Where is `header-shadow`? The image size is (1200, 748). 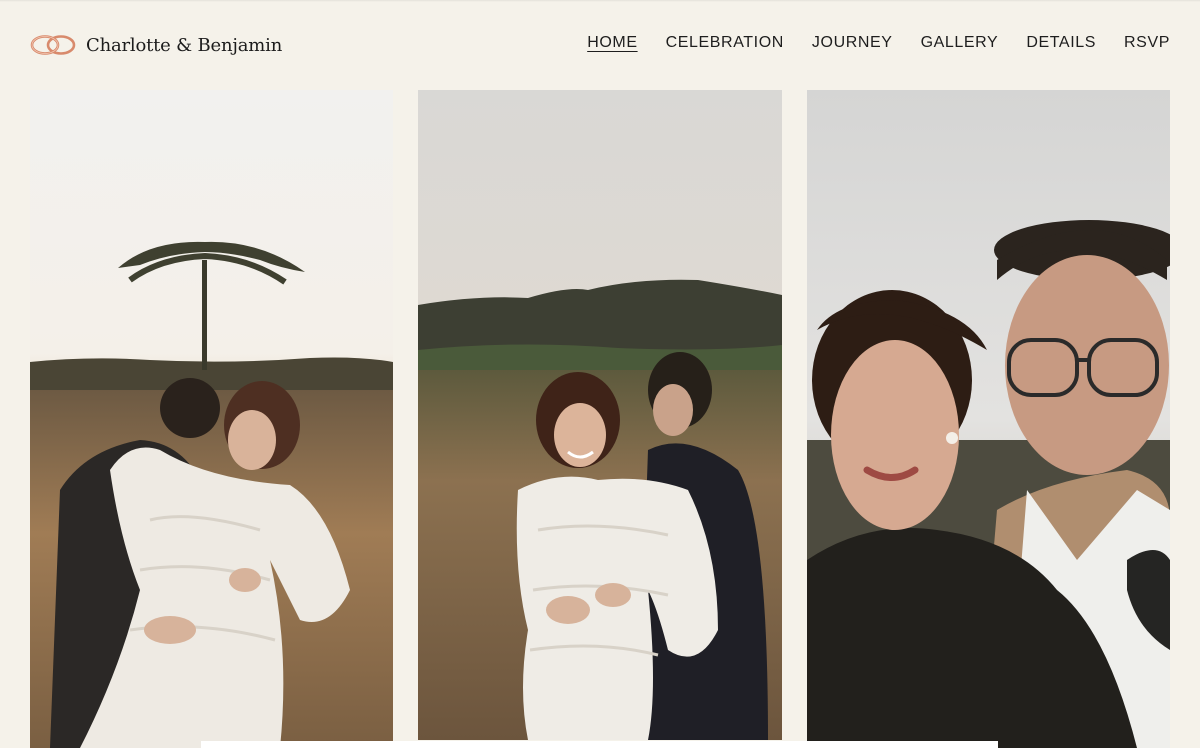 header-shadow is located at coordinates (600, 1).